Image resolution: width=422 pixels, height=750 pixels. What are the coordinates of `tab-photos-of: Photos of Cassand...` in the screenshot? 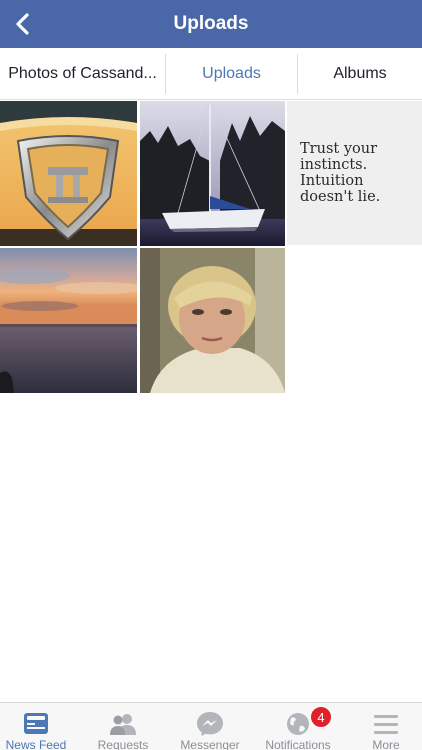 It's located at (82, 74).